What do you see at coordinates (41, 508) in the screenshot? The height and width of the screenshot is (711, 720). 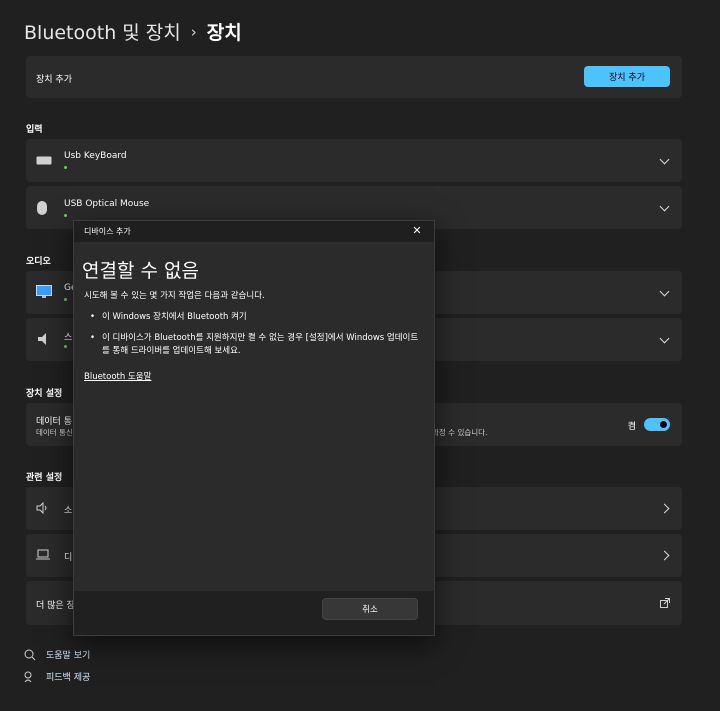 I see `sound-icon` at bounding box center [41, 508].